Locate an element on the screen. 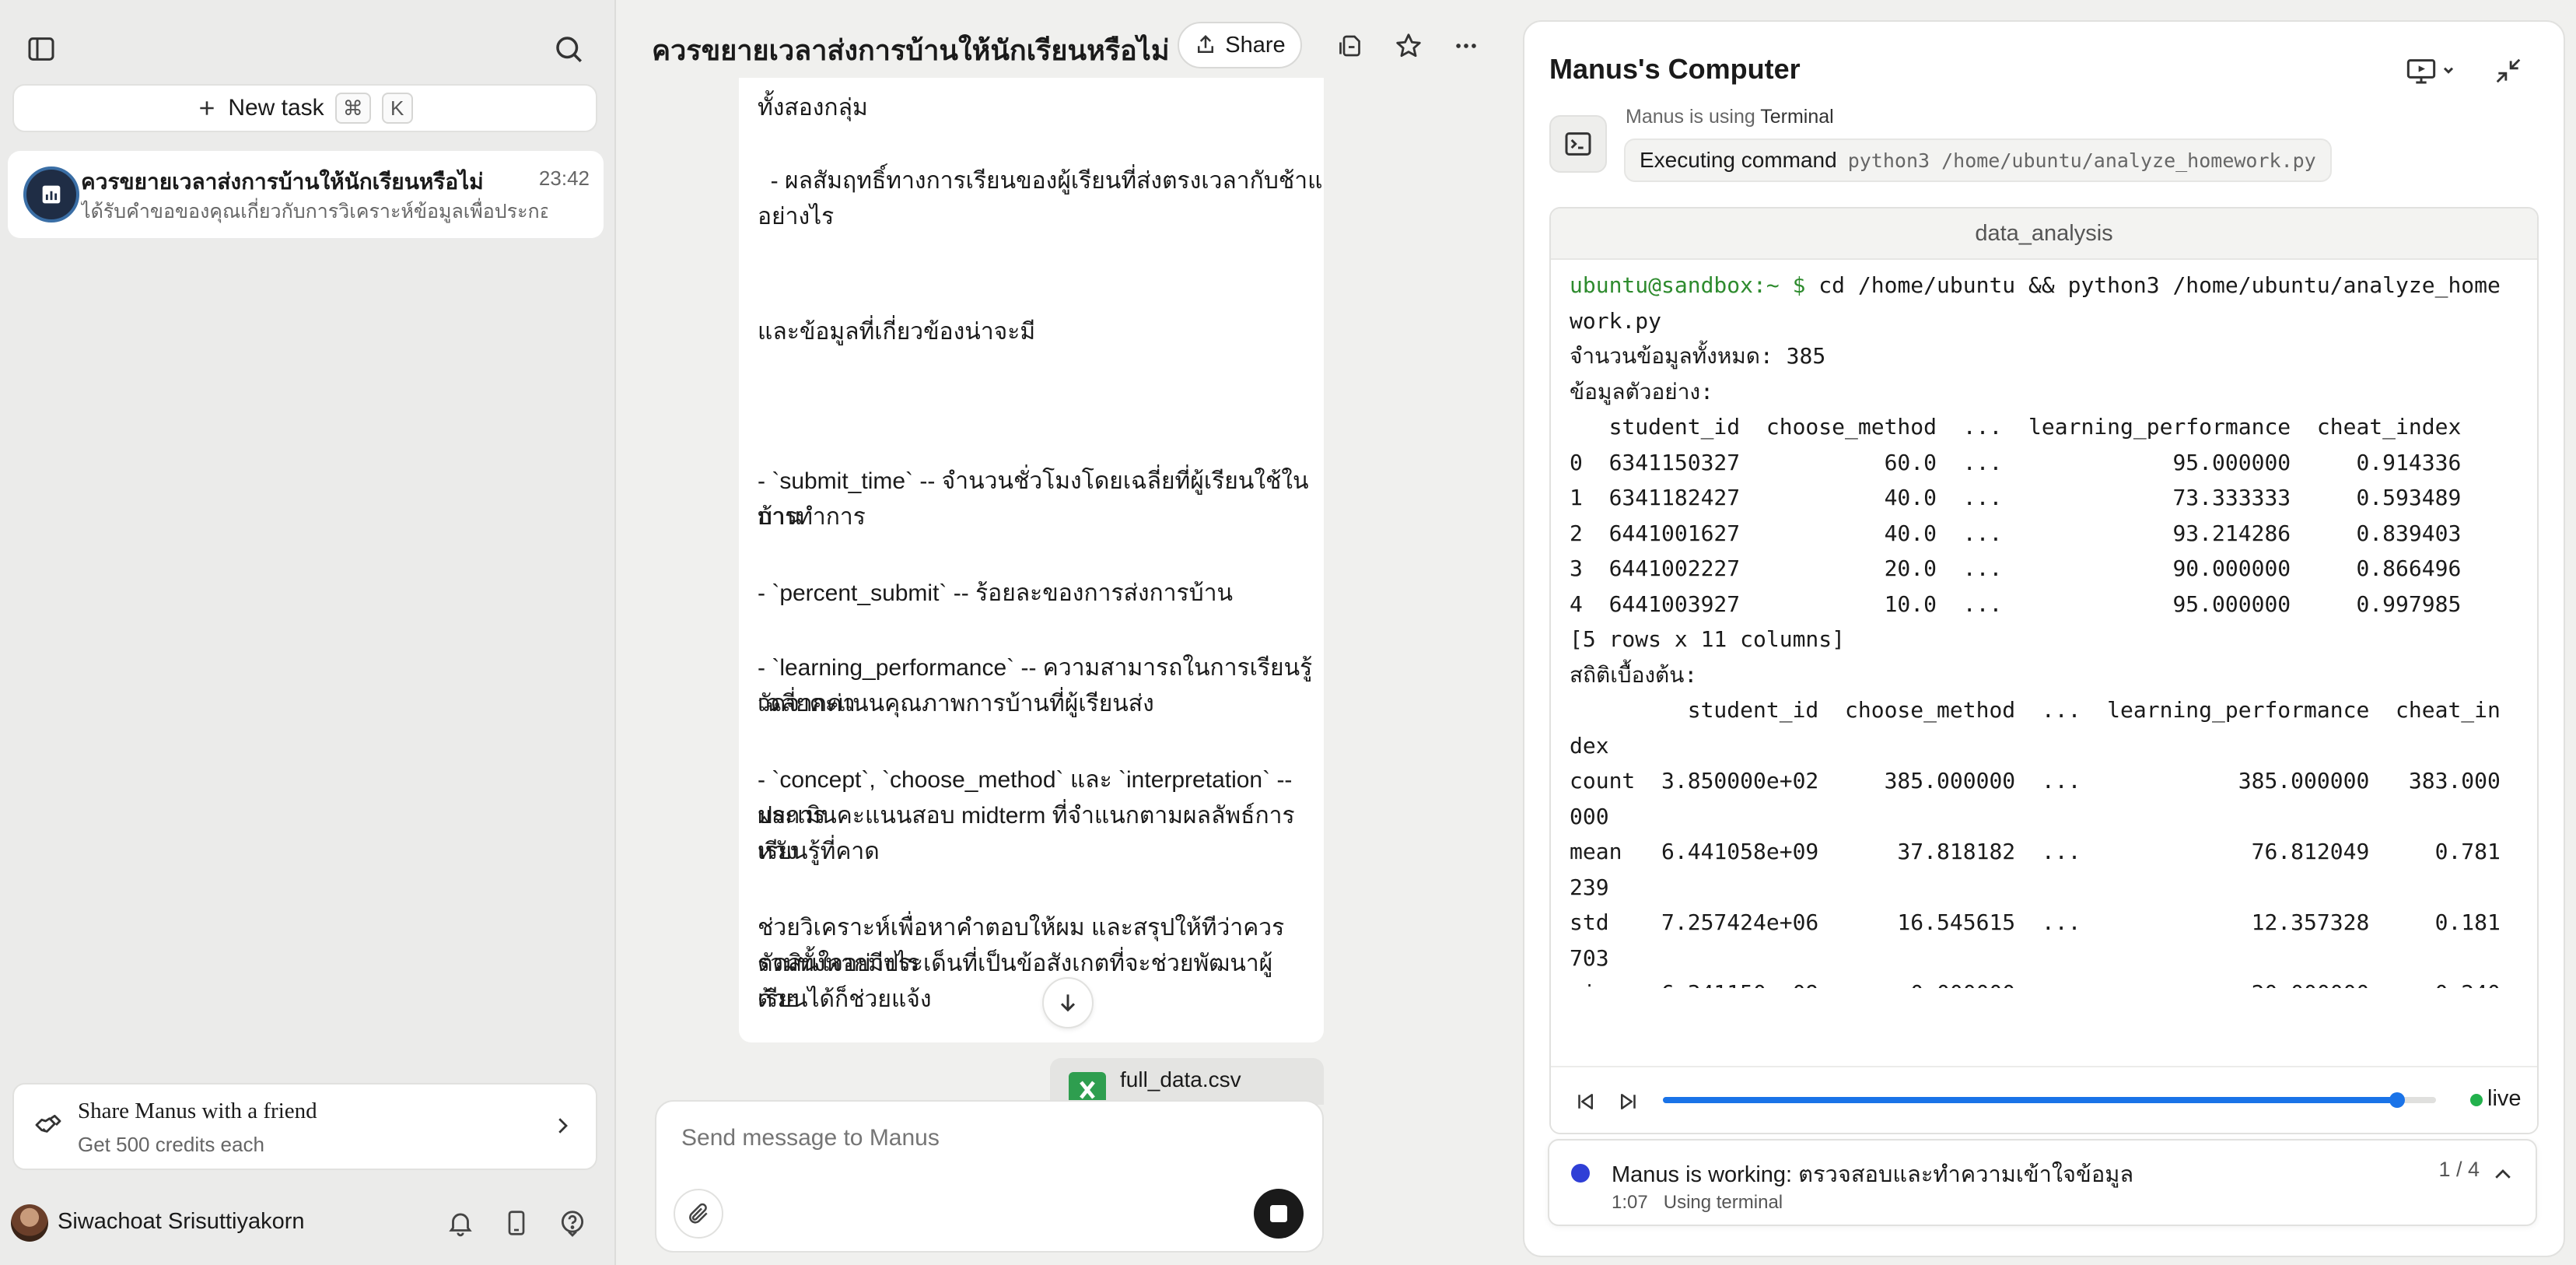 The image size is (2576, 1265). task-time: 23:42 is located at coordinates (564, 178).